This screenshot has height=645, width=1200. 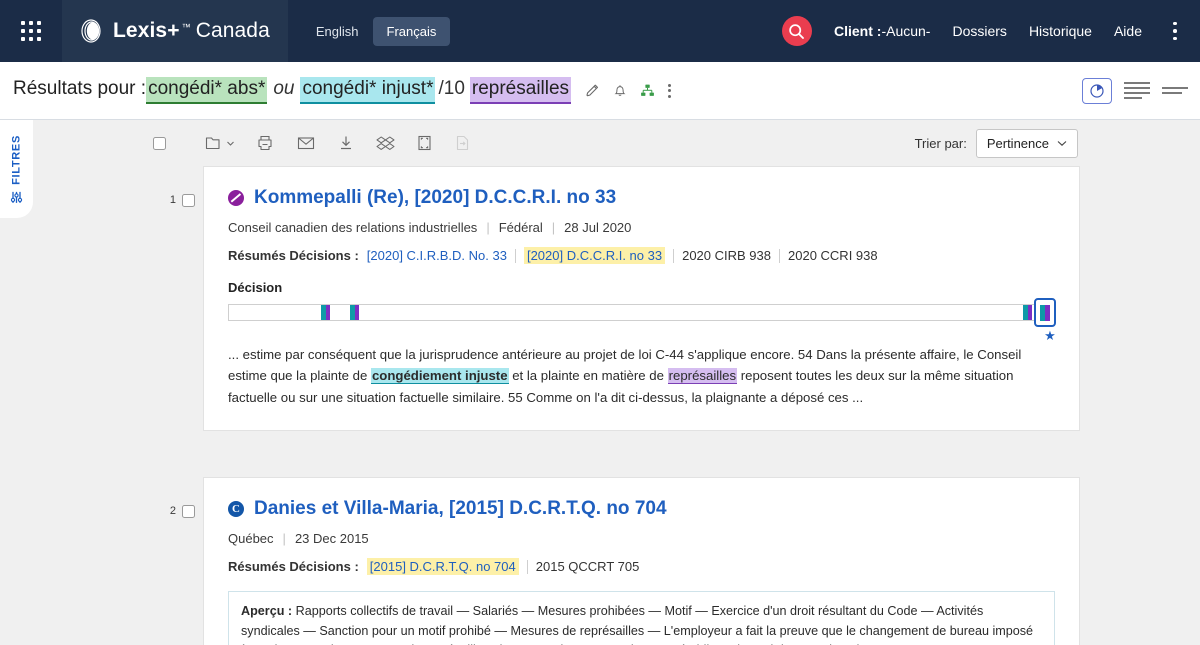 I want to click on sort-label: Trier par:, so click(x=940, y=143).